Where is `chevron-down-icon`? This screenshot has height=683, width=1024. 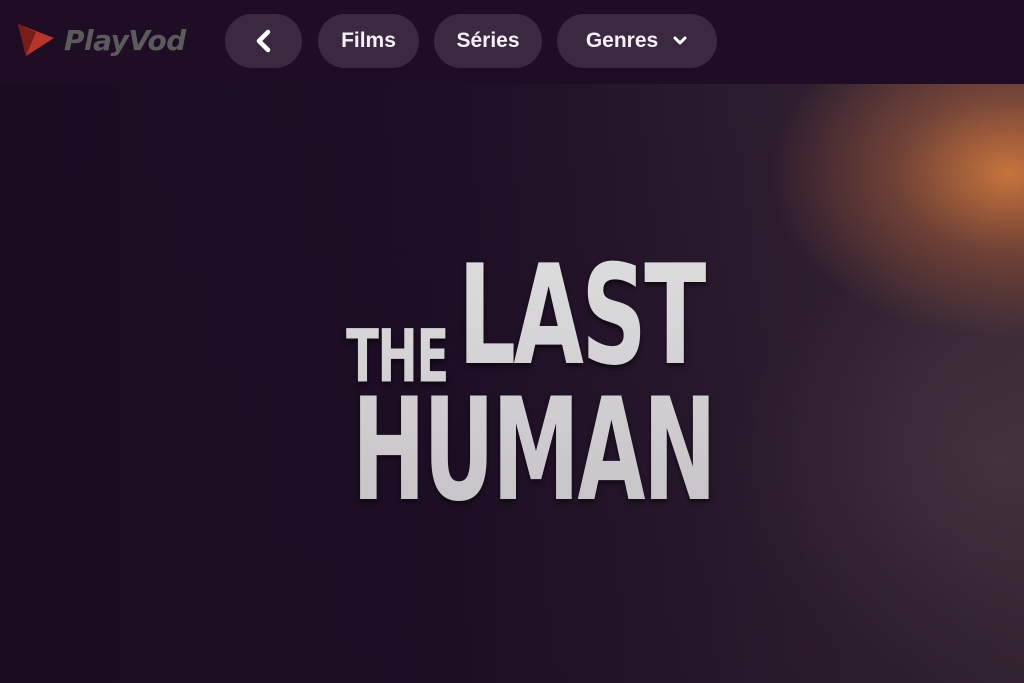
chevron-down-icon is located at coordinates (680, 40).